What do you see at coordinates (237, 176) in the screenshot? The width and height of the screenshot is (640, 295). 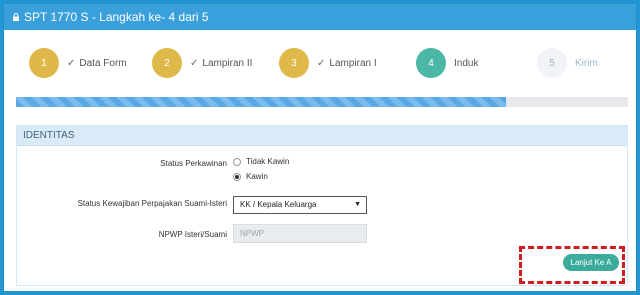 I see `radio-kawin-dot` at bounding box center [237, 176].